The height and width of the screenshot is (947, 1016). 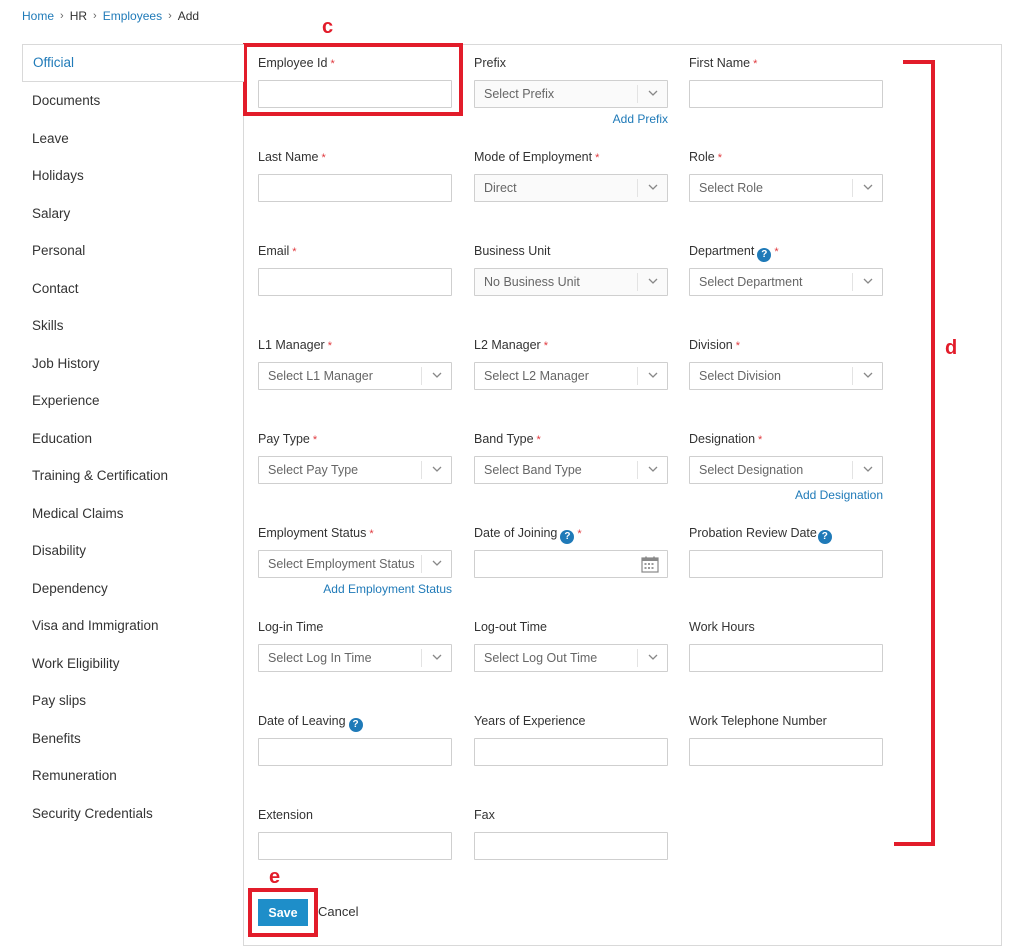 I want to click on band-type-select: Select Band Type, so click(x=571, y=470).